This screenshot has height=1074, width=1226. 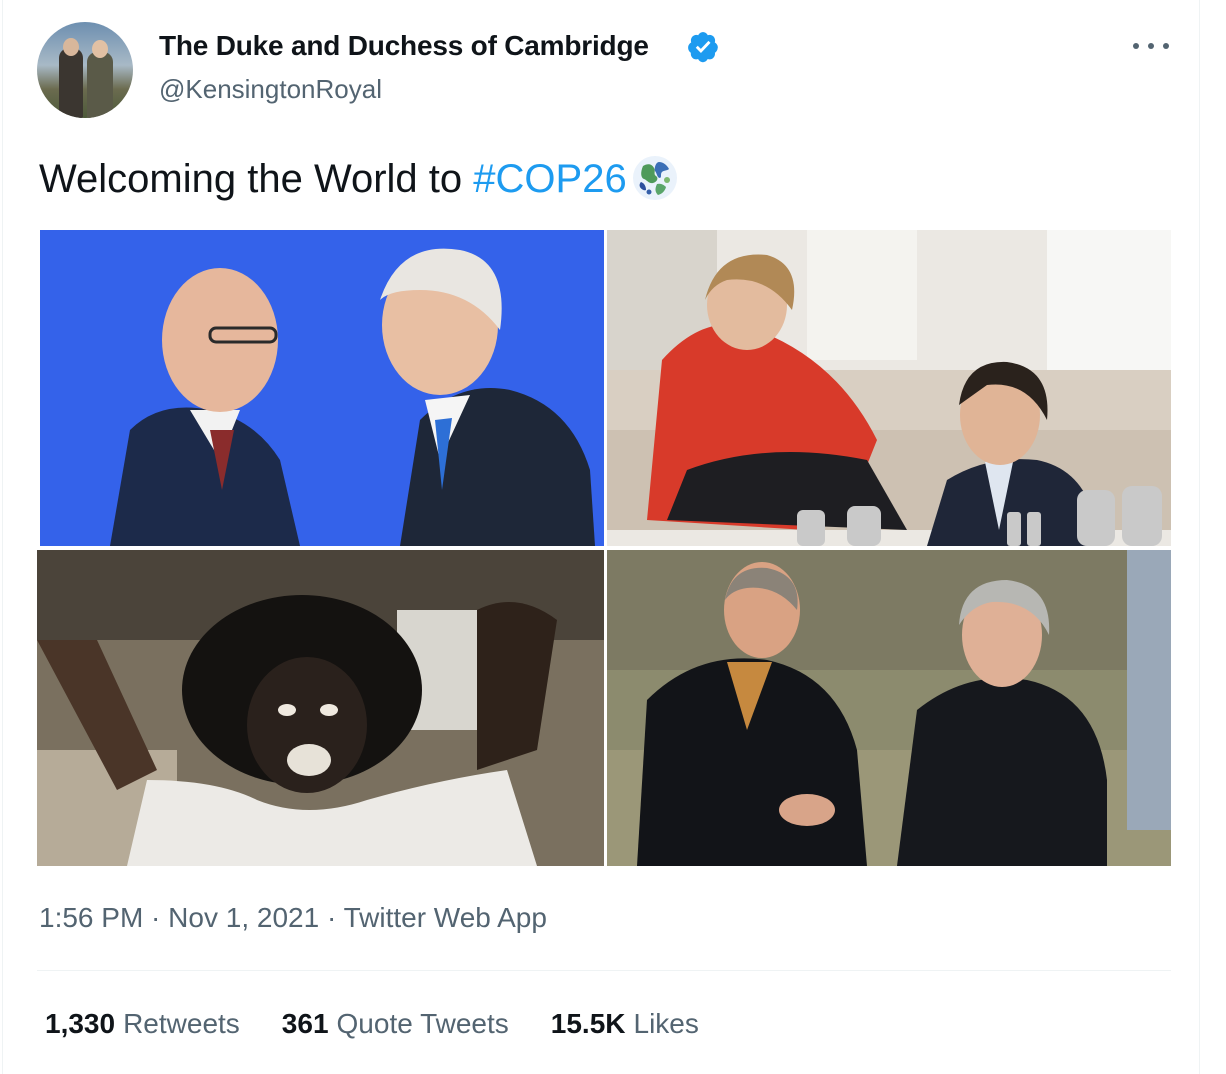 I want to click on likes-stat: 15.5K Likes, so click(x=625, y=1024).